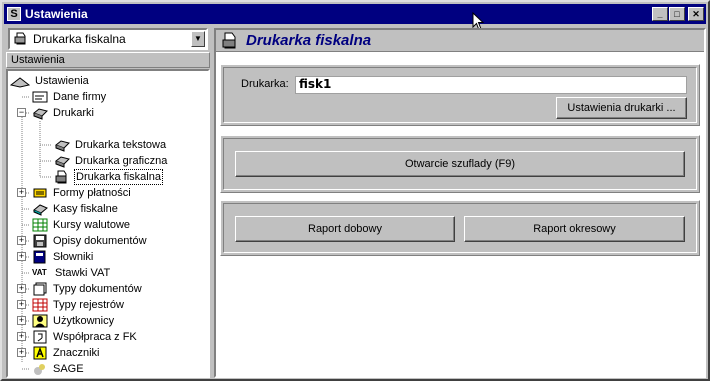 This screenshot has width=710, height=381. What do you see at coordinates (63, 257) in the screenshot?
I see `tree-item-slowniki: Słowniki` at bounding box center [63, 257].